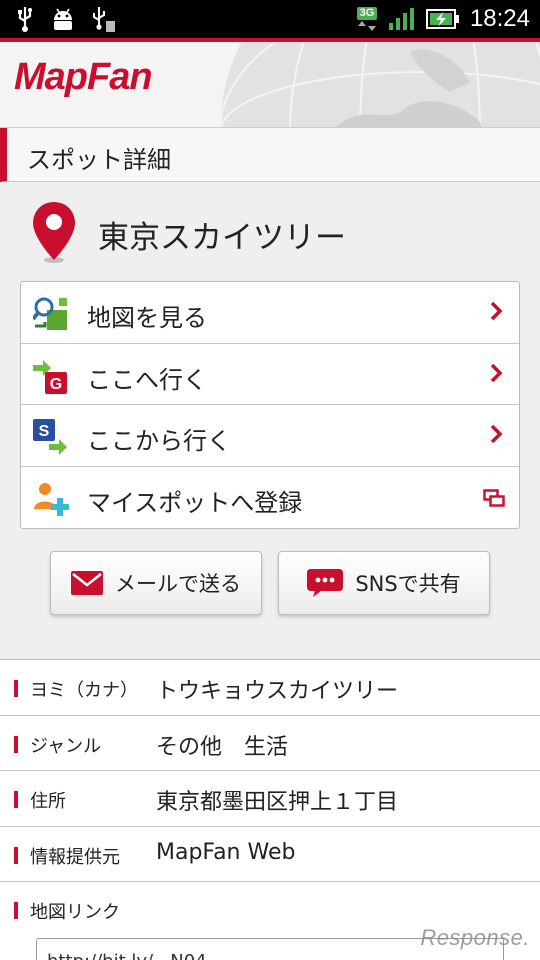 This screenshot has height=960, width=540. What do you see at coordinates (475, 937) in the screenshot?
I see `response-watermark: Response.` at bounding box center [475, 937].